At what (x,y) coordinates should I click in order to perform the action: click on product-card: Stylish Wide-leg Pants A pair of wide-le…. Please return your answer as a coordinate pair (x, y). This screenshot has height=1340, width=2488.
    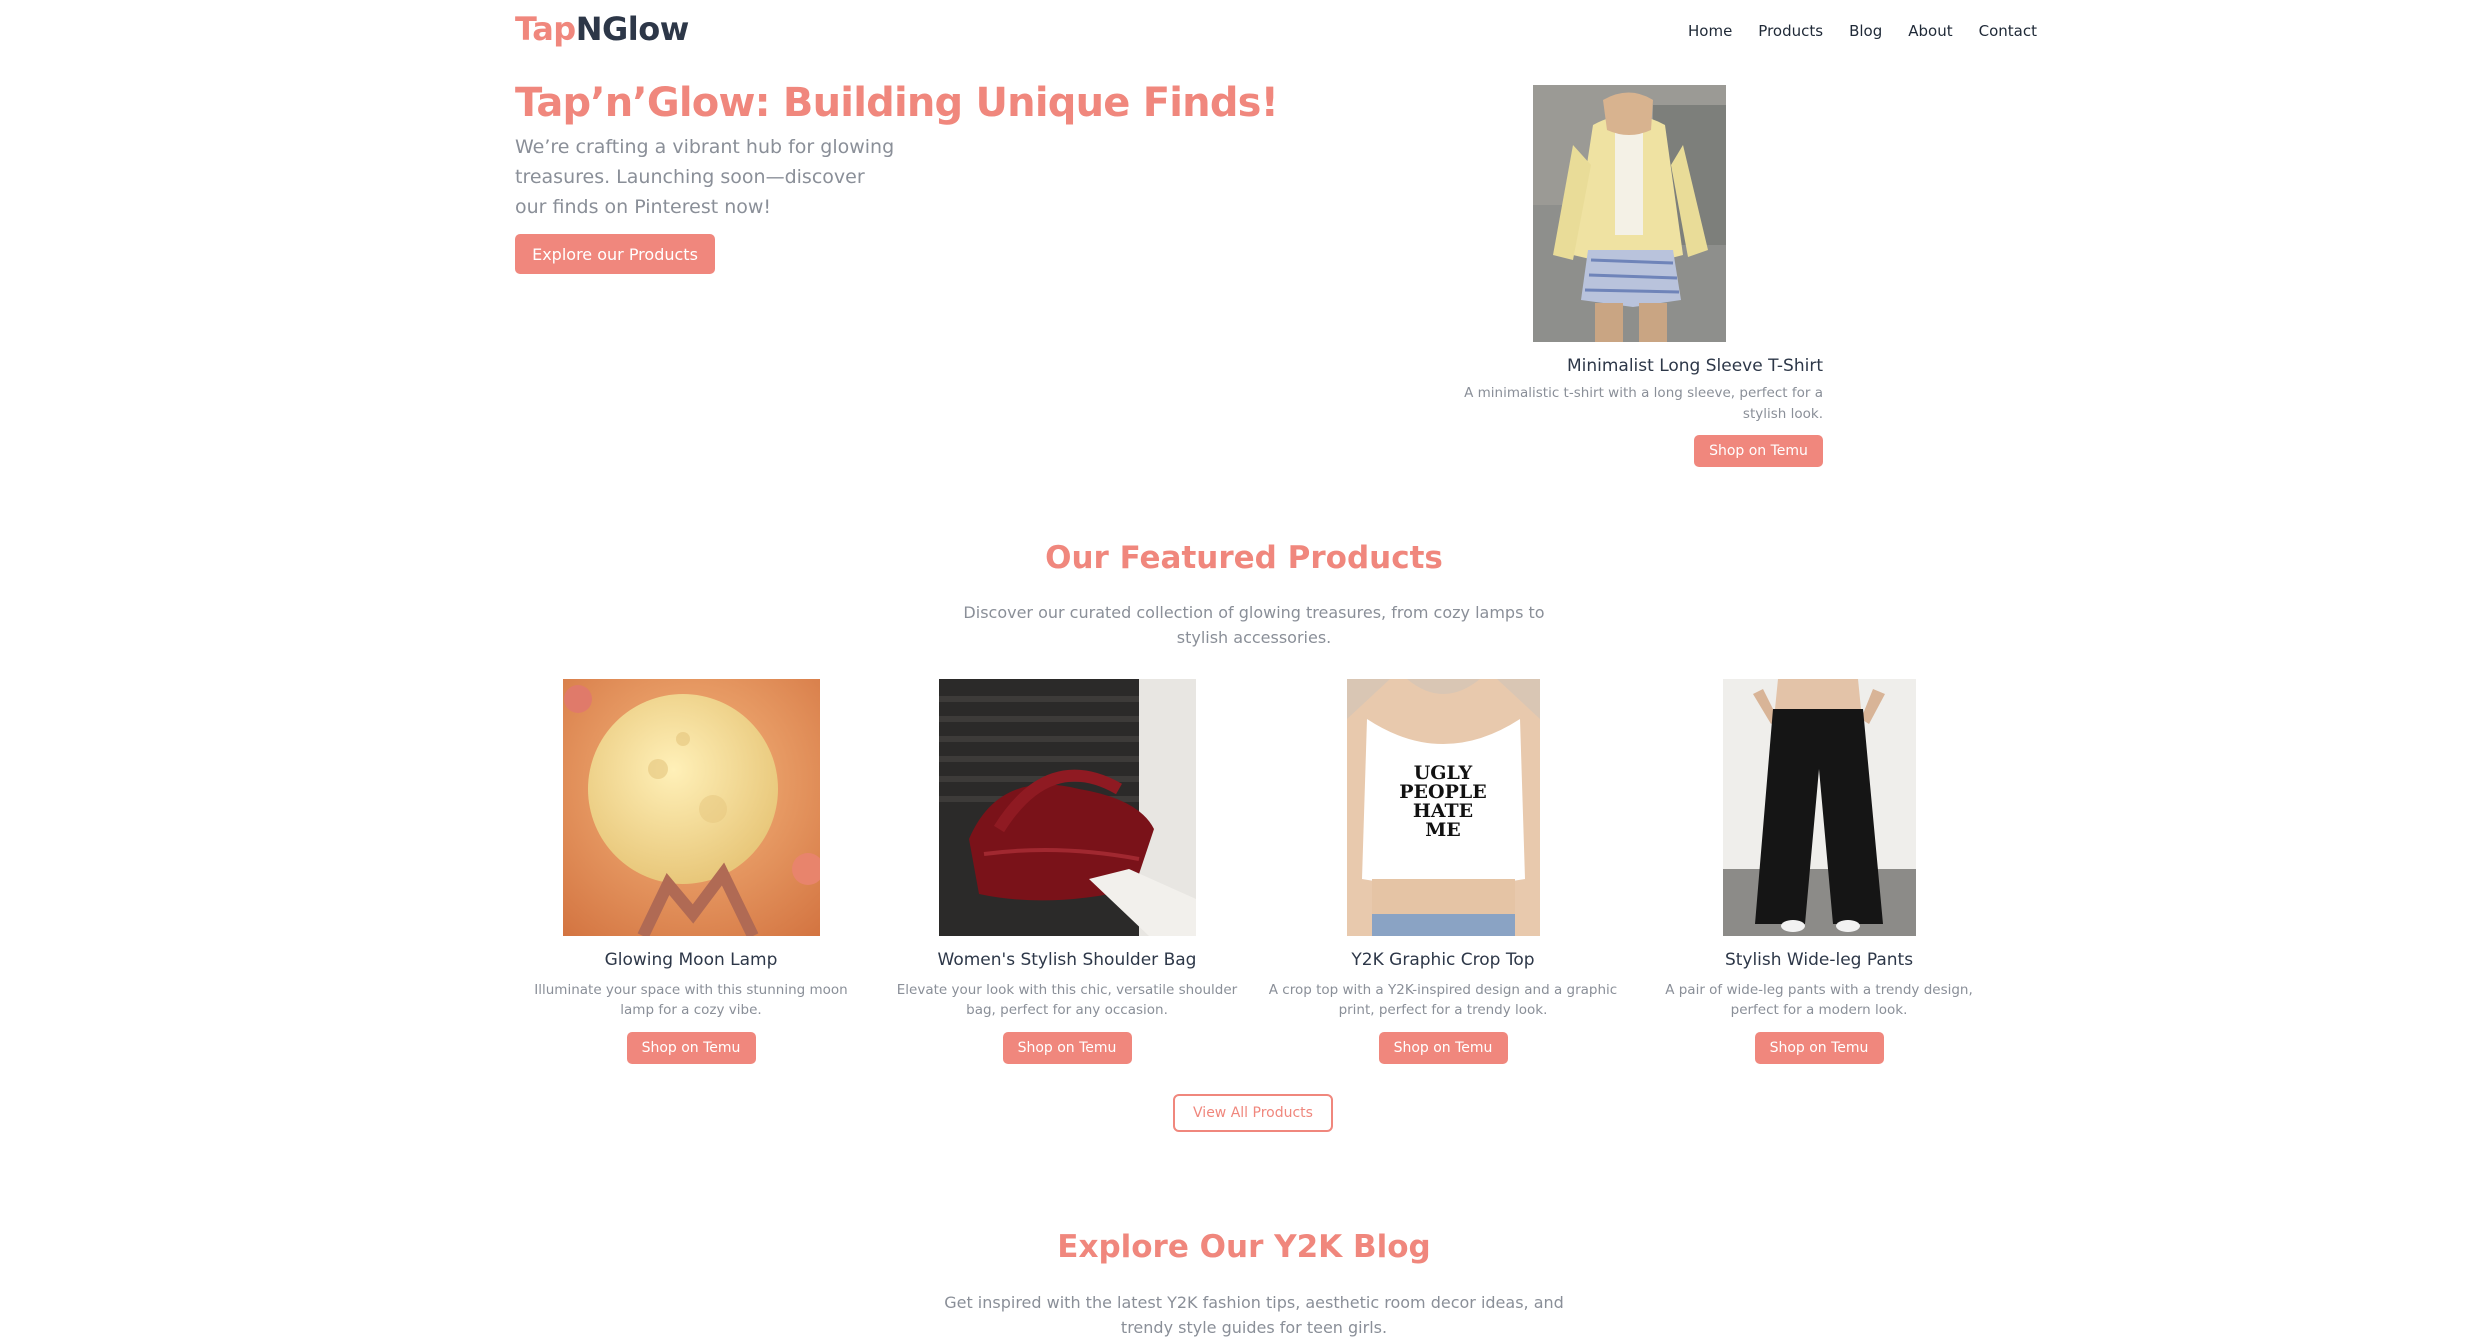
    Looking at the image, I should click on (1819, 871).